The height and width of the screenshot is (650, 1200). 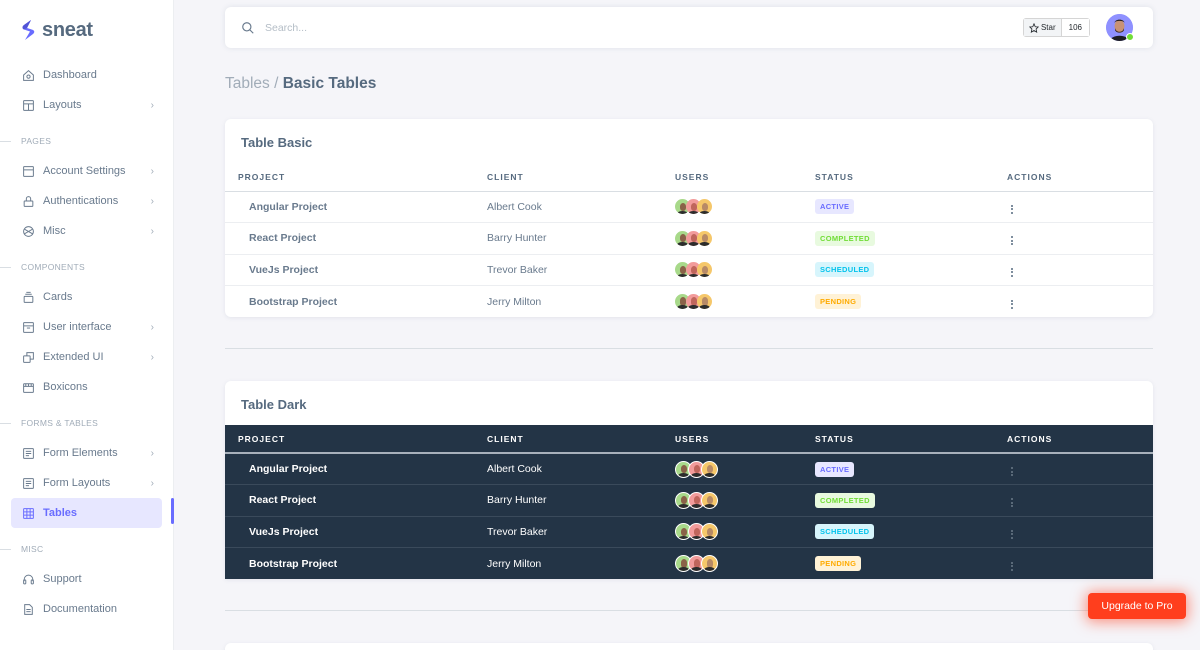 What do you see at coordinates (86, 297) in the screenshot?
I see `sidebar-item-cards: Cards` at bounding box center [86, 297].